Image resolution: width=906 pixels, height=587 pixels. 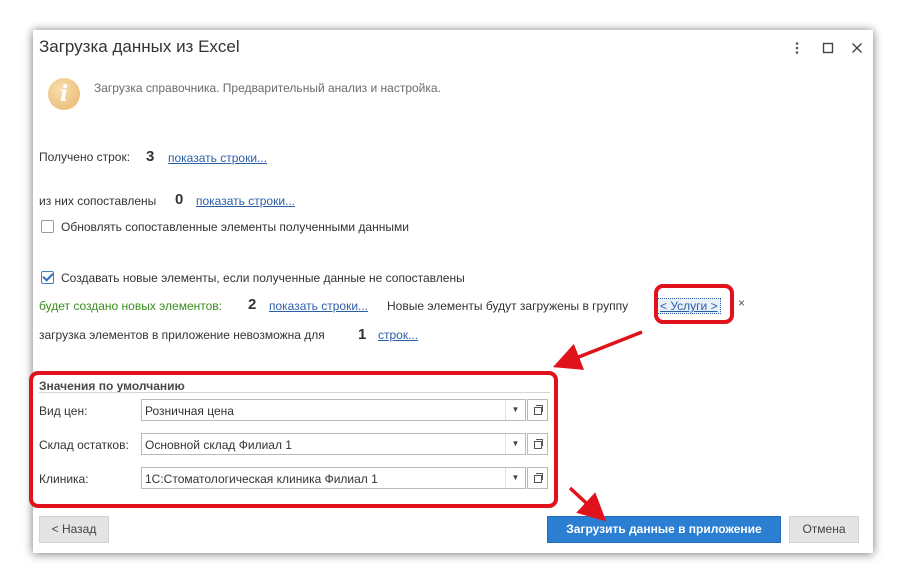 I want to click on close-icon, so click(x=857, y=48).